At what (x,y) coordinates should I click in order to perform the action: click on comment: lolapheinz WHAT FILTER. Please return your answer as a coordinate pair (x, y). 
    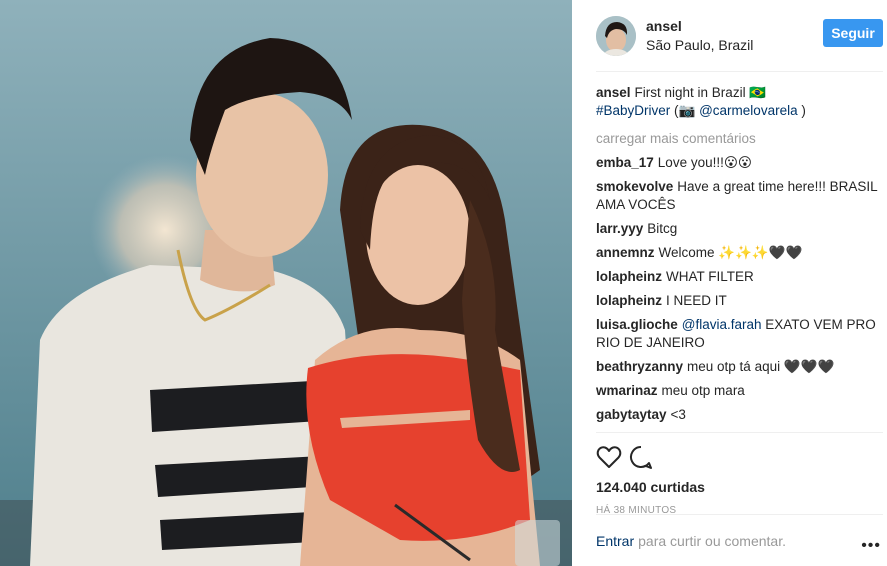
    Looking at the image, I should click on (739, 277).